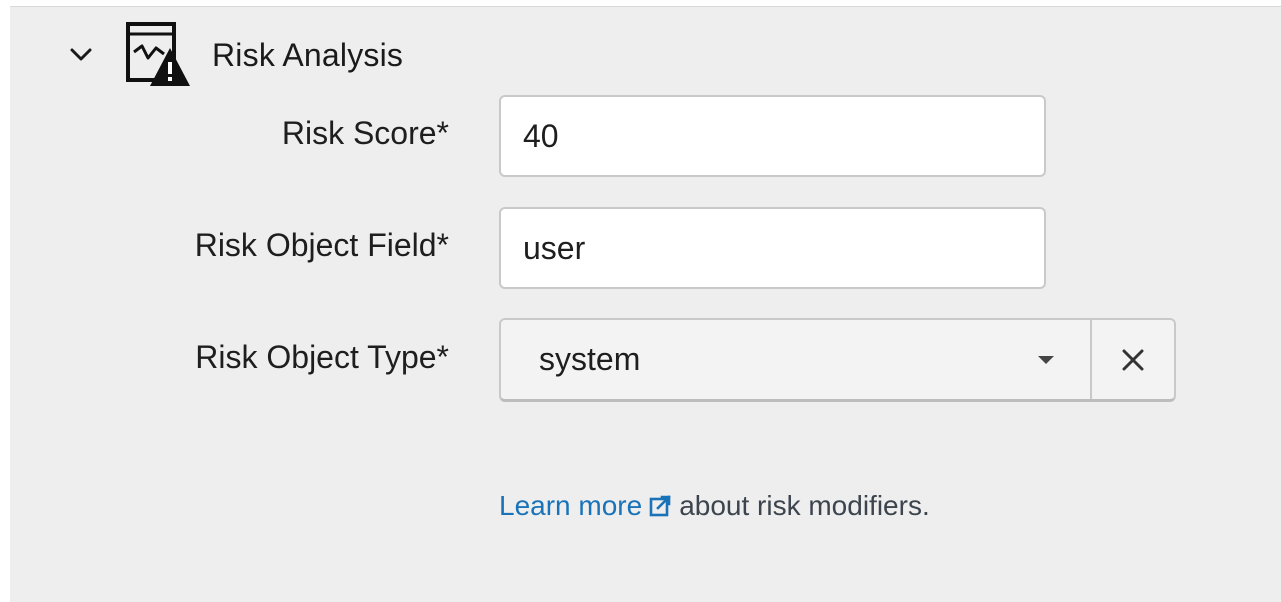 The width and height of the screenshot is (1281, 602). I want to click on risk-score-row: Risk Score*, so click(645, 137).